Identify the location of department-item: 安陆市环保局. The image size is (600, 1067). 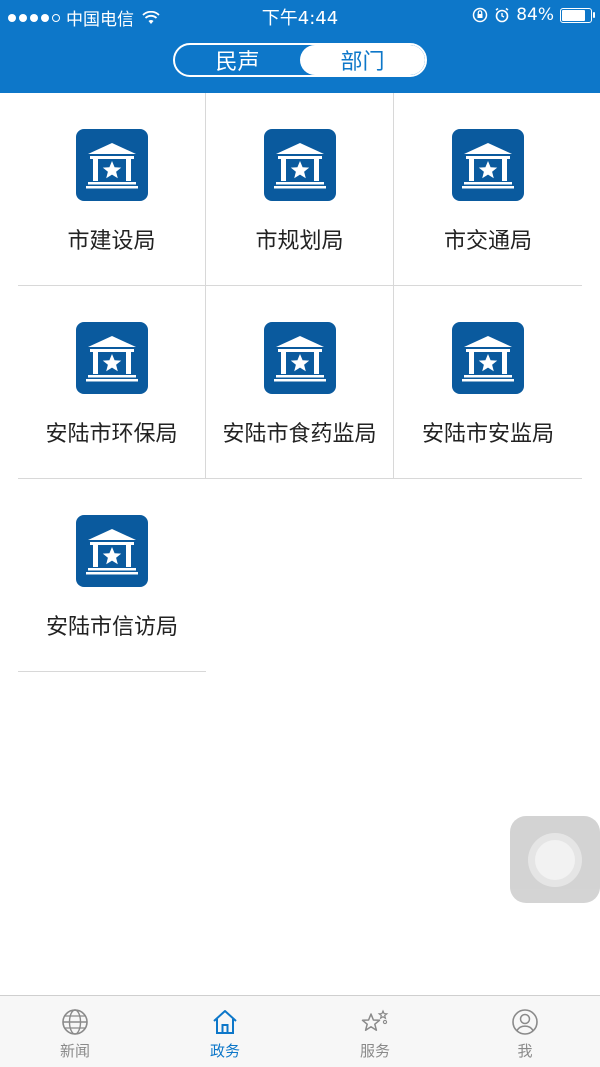
(112, 382).